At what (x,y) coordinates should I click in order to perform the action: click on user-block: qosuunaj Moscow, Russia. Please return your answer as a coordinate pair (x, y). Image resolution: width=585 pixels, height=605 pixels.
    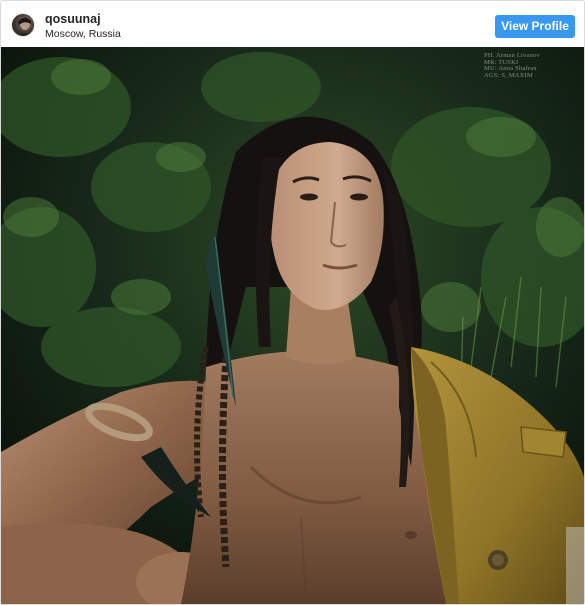
    Looking at the image, I should click on (83, 26).